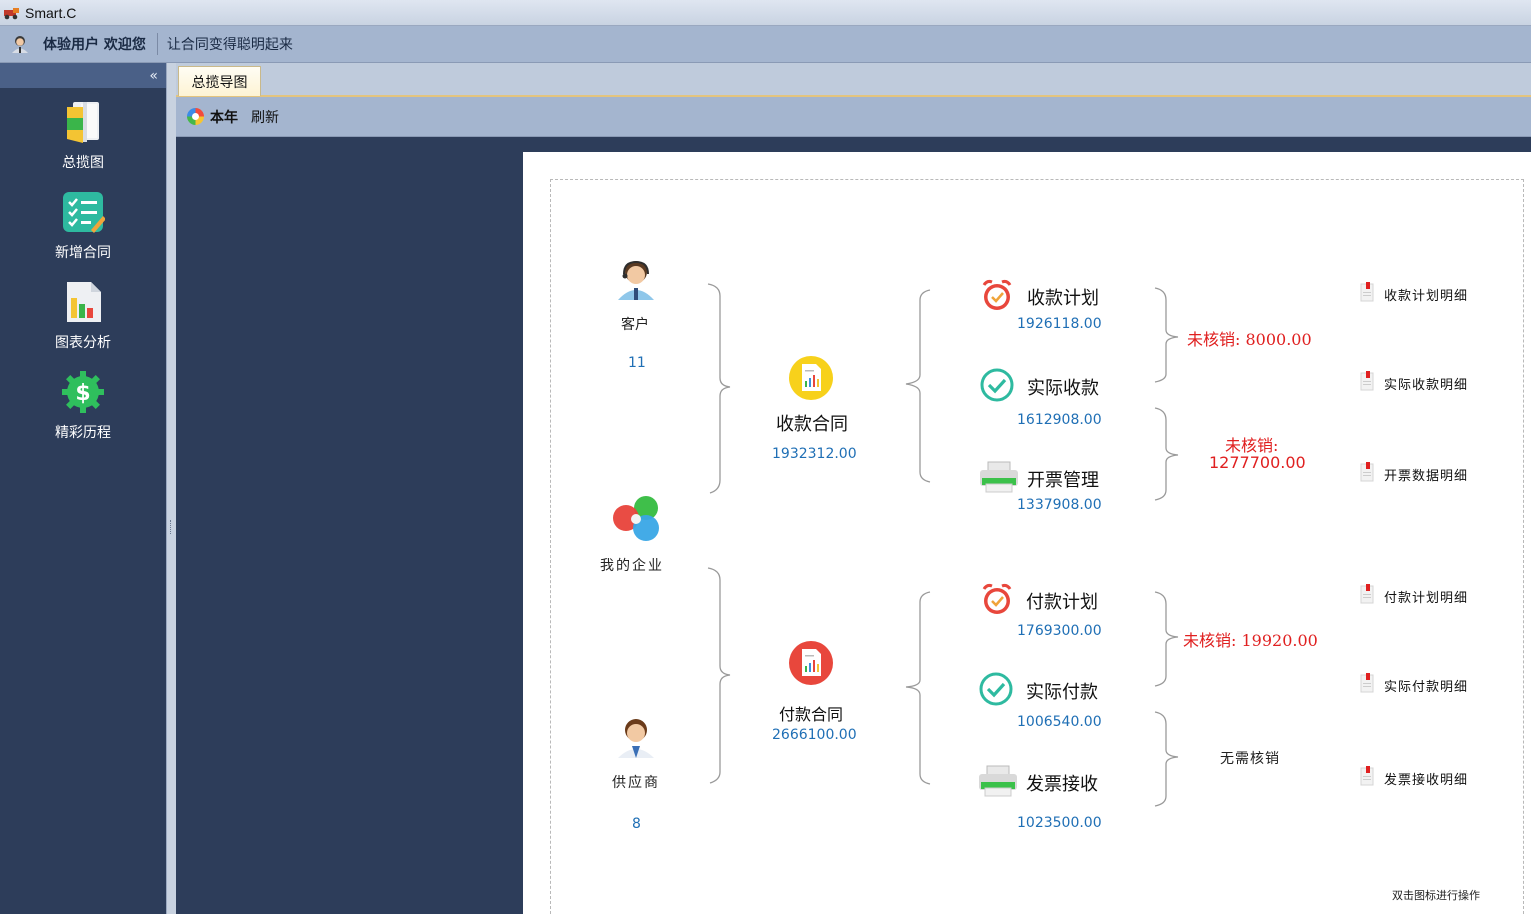 This screenshot has width=1531, height=914. I want to click on unverified-payment-plan: 未核销: 19920.00, so click(1250, 640).